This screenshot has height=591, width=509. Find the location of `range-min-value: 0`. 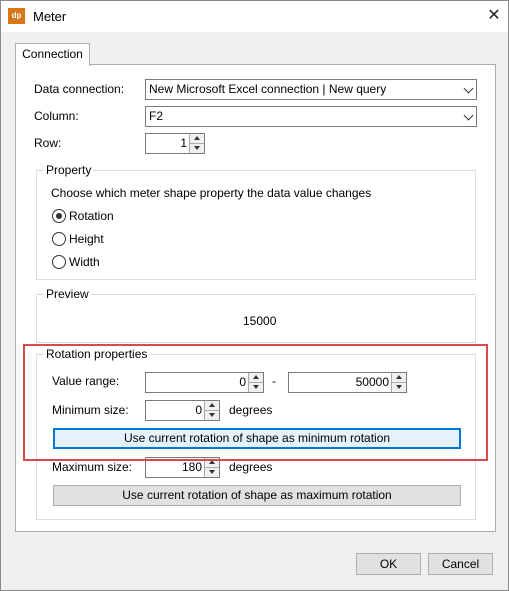

range-min-value: 0 is located at coordinates (242, 382).